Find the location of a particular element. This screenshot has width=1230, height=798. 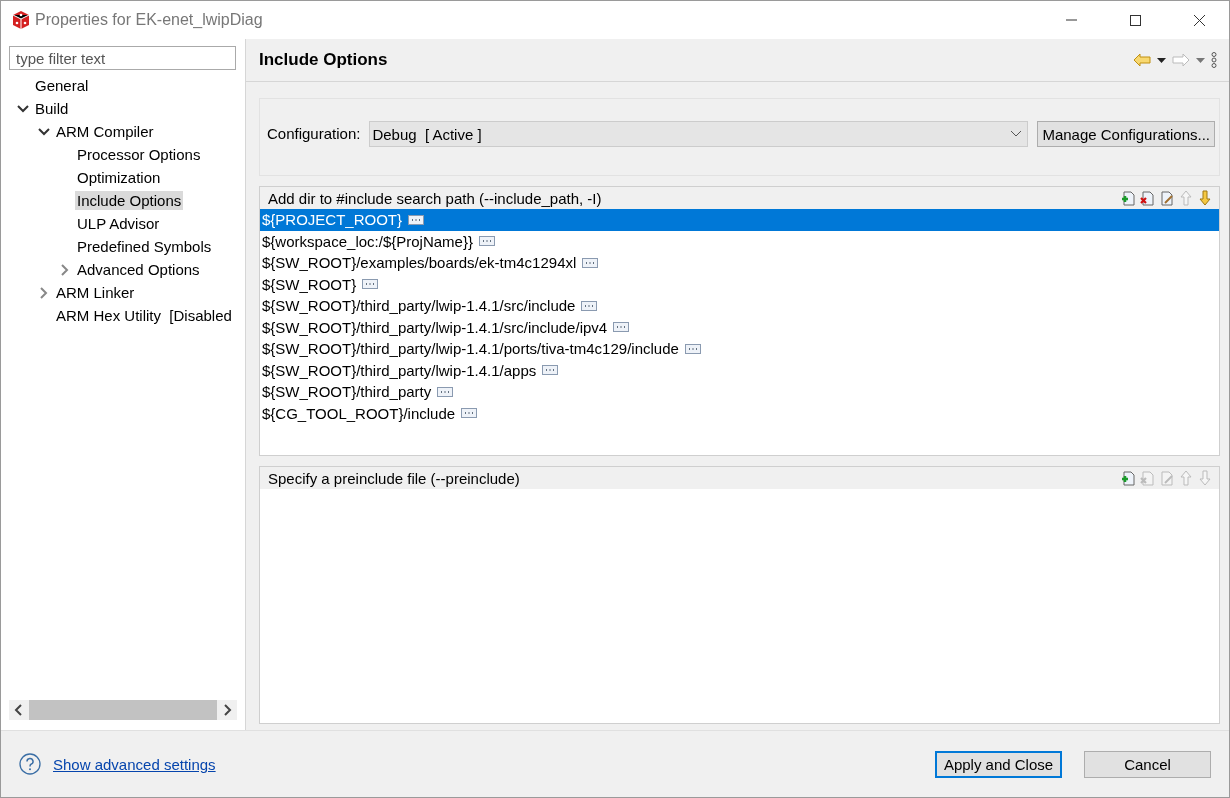

page-title: Include Options is located at coordinates (324, 60).